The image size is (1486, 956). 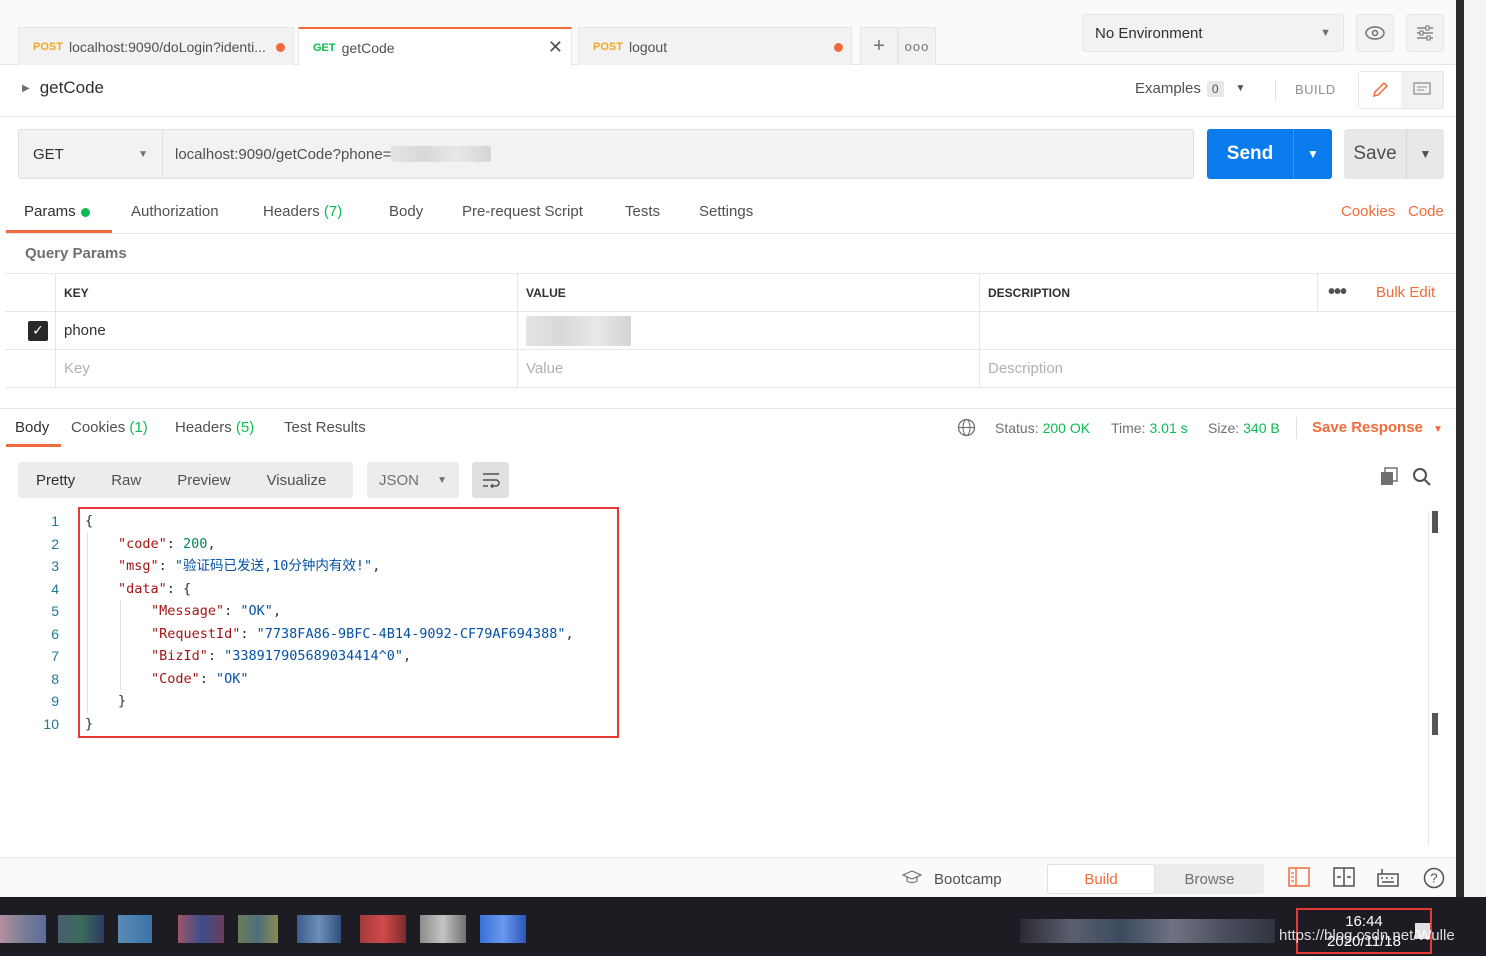 What do you see at coordinates (1209, 879) in the screenshot?
I see `browse-tab: Browse` at bounding box center [1209, 879].